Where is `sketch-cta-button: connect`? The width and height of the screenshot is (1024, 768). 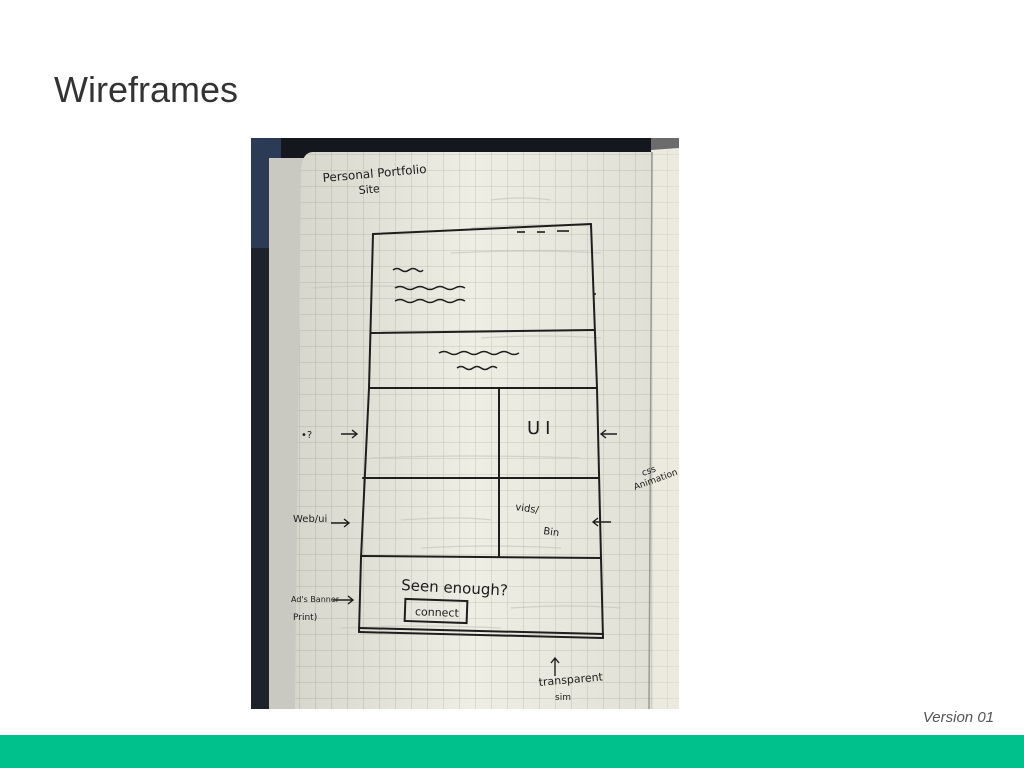
sketch-cta-button: connect is located at coordinates (437, 612).